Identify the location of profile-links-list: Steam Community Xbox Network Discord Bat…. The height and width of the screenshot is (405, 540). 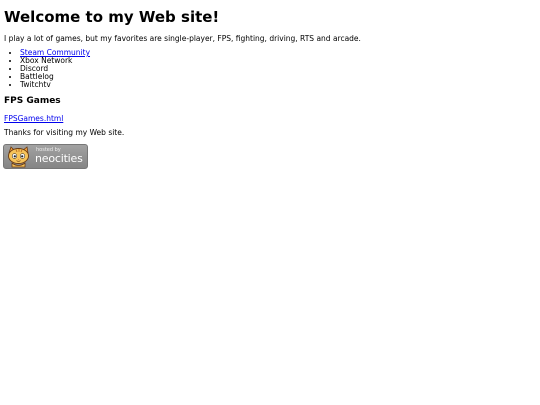
(47, 69).